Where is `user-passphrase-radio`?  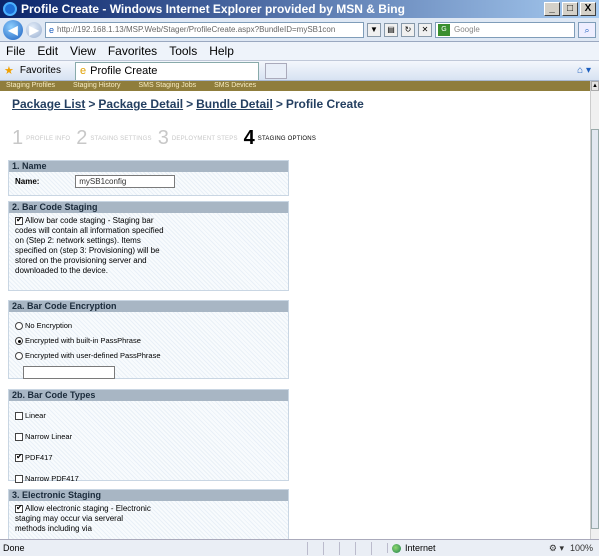
user-passphrase-radio is located at coordinates (19, 356).